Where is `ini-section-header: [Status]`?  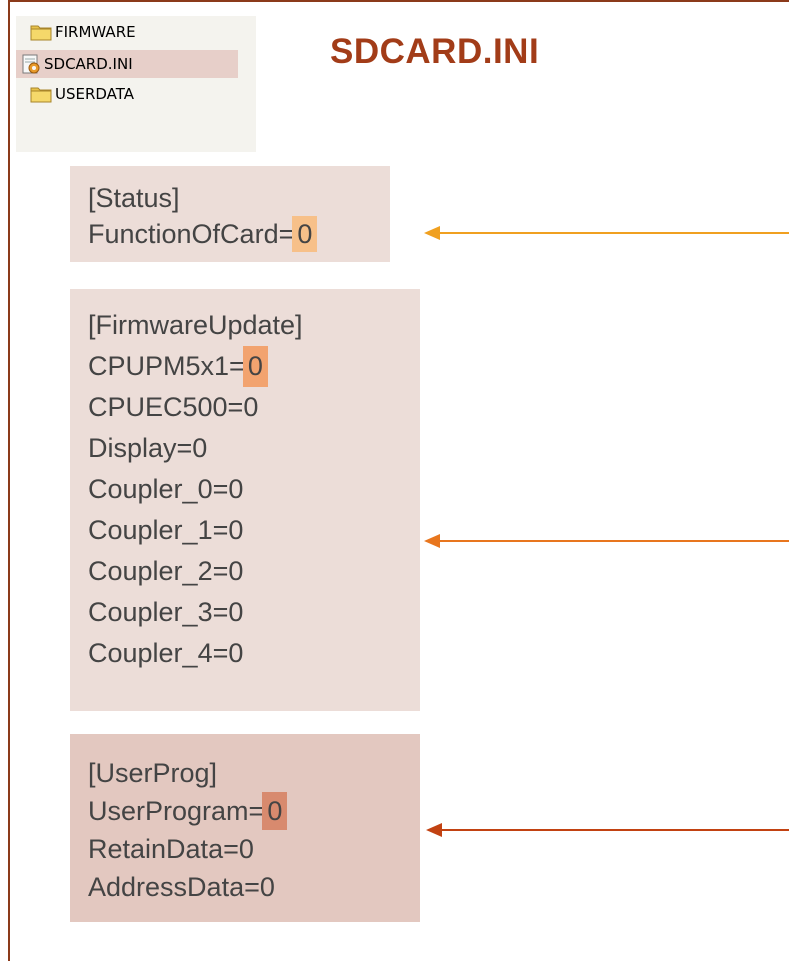 ini-section-header: [Status] is located at coordinates (134, 198).